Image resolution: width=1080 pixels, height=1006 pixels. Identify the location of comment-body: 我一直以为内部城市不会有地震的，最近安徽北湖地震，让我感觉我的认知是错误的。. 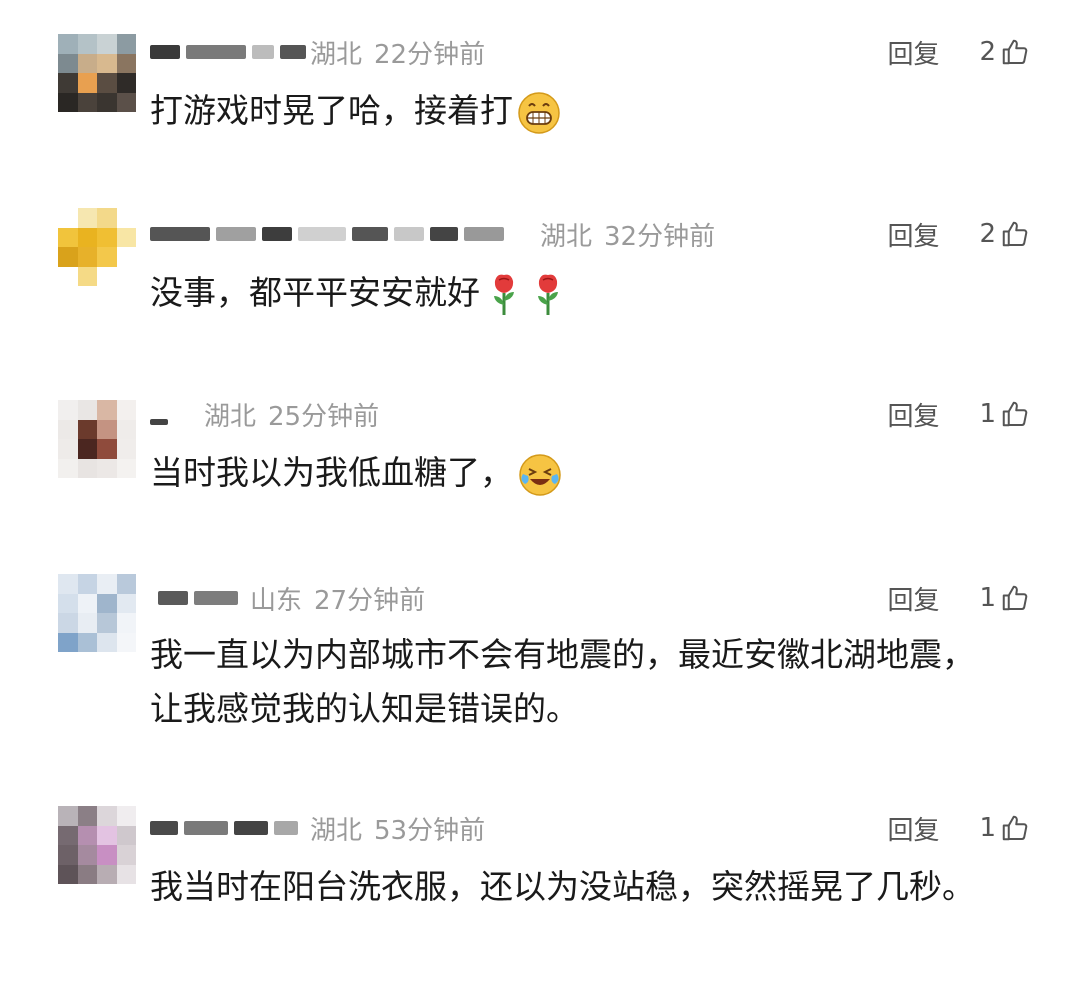
(562, 681).